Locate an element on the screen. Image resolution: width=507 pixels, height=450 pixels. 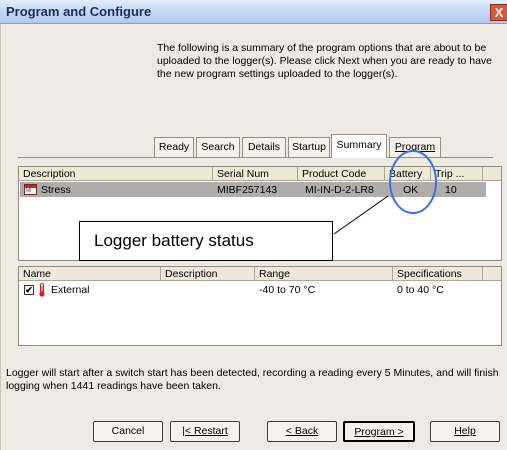
col-specifications: Specifications is located at coordinates (438, 274).